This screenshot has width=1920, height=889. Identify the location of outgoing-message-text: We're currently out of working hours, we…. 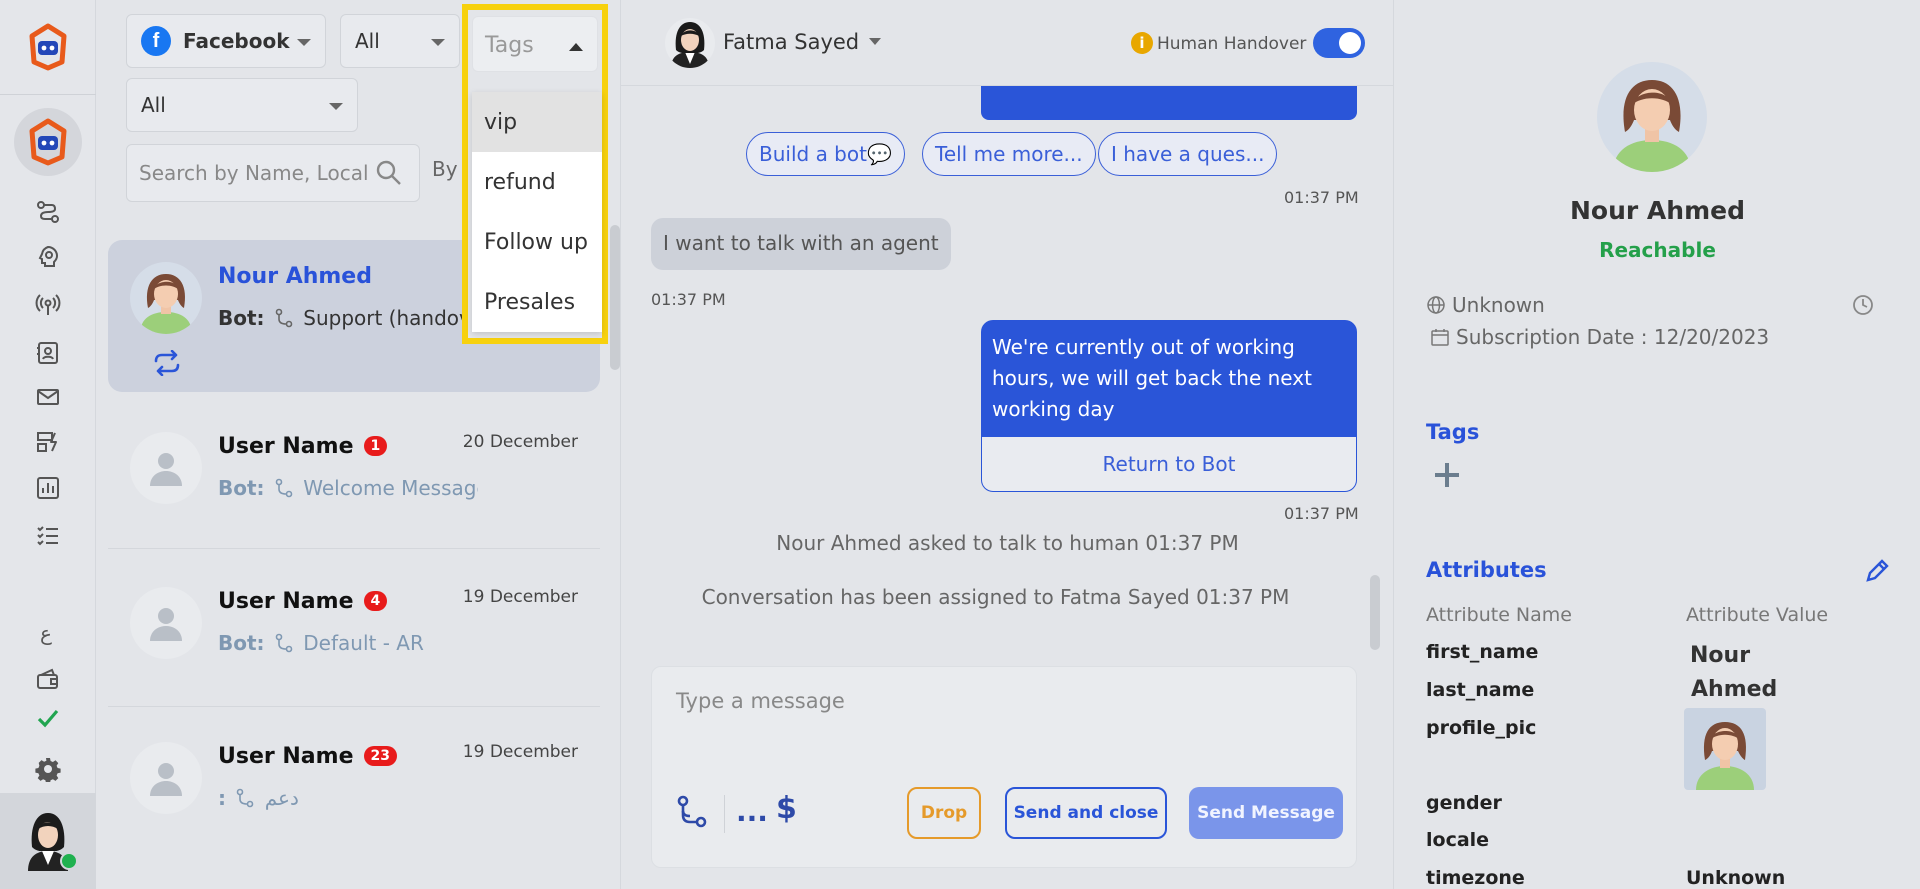
(1152, 378).